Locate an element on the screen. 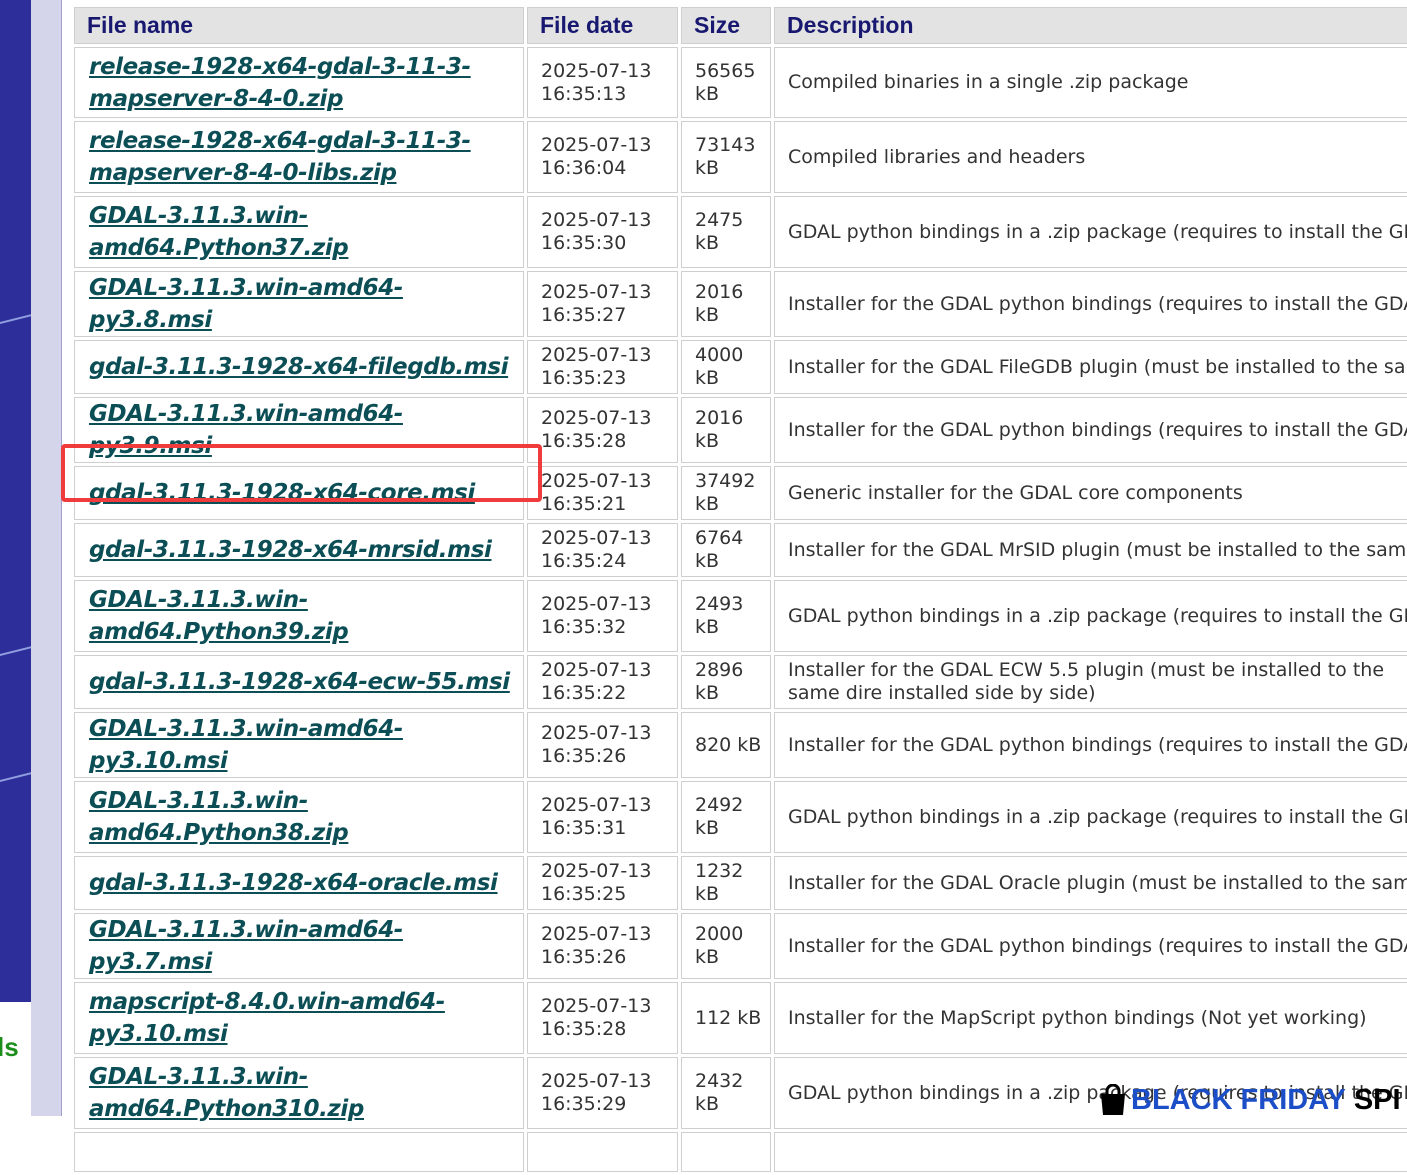  file-date-cell: 2025-07-13 16:35:31 is located at coordinates (602, 817).